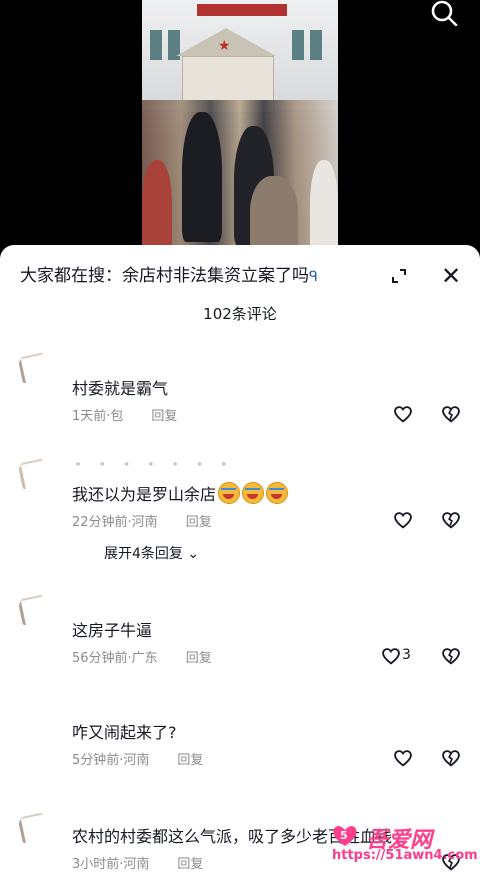 This screenshot has height=893, width=480. I want to click on comment-time-location: 56分钟前·广东, so click(115, 658).